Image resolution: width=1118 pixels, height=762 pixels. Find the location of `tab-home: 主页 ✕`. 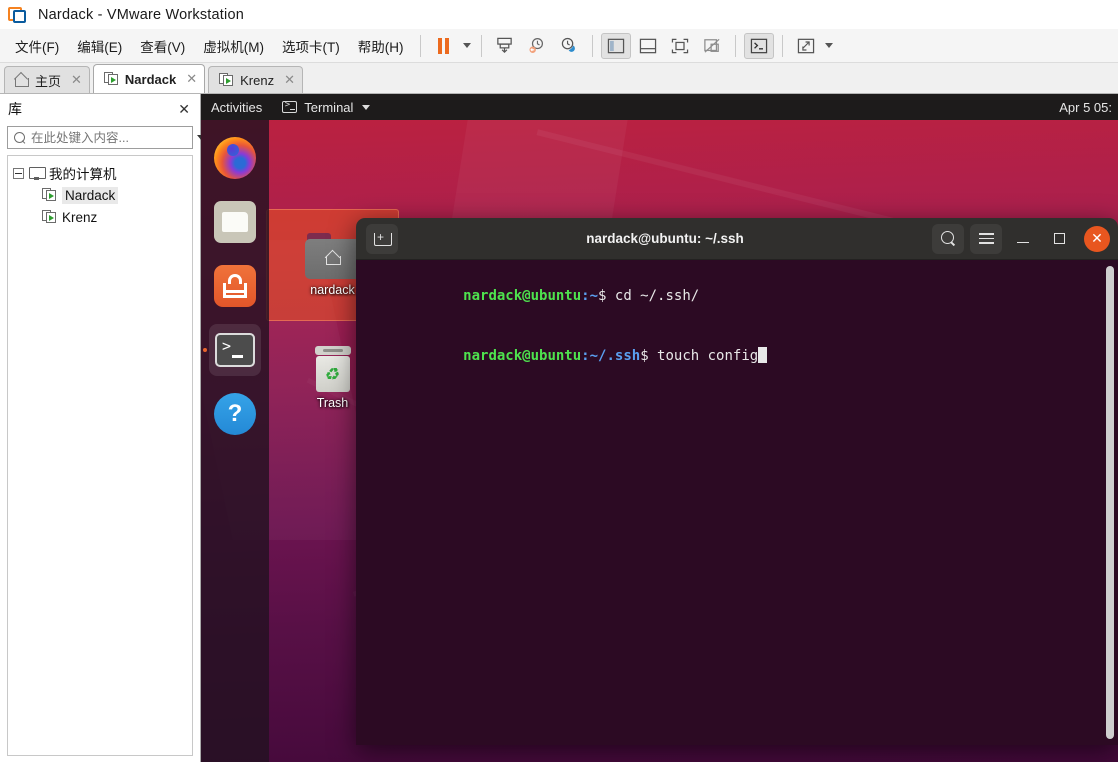

tab-home: 主页 ✕ is located at coordinates (47, 79).